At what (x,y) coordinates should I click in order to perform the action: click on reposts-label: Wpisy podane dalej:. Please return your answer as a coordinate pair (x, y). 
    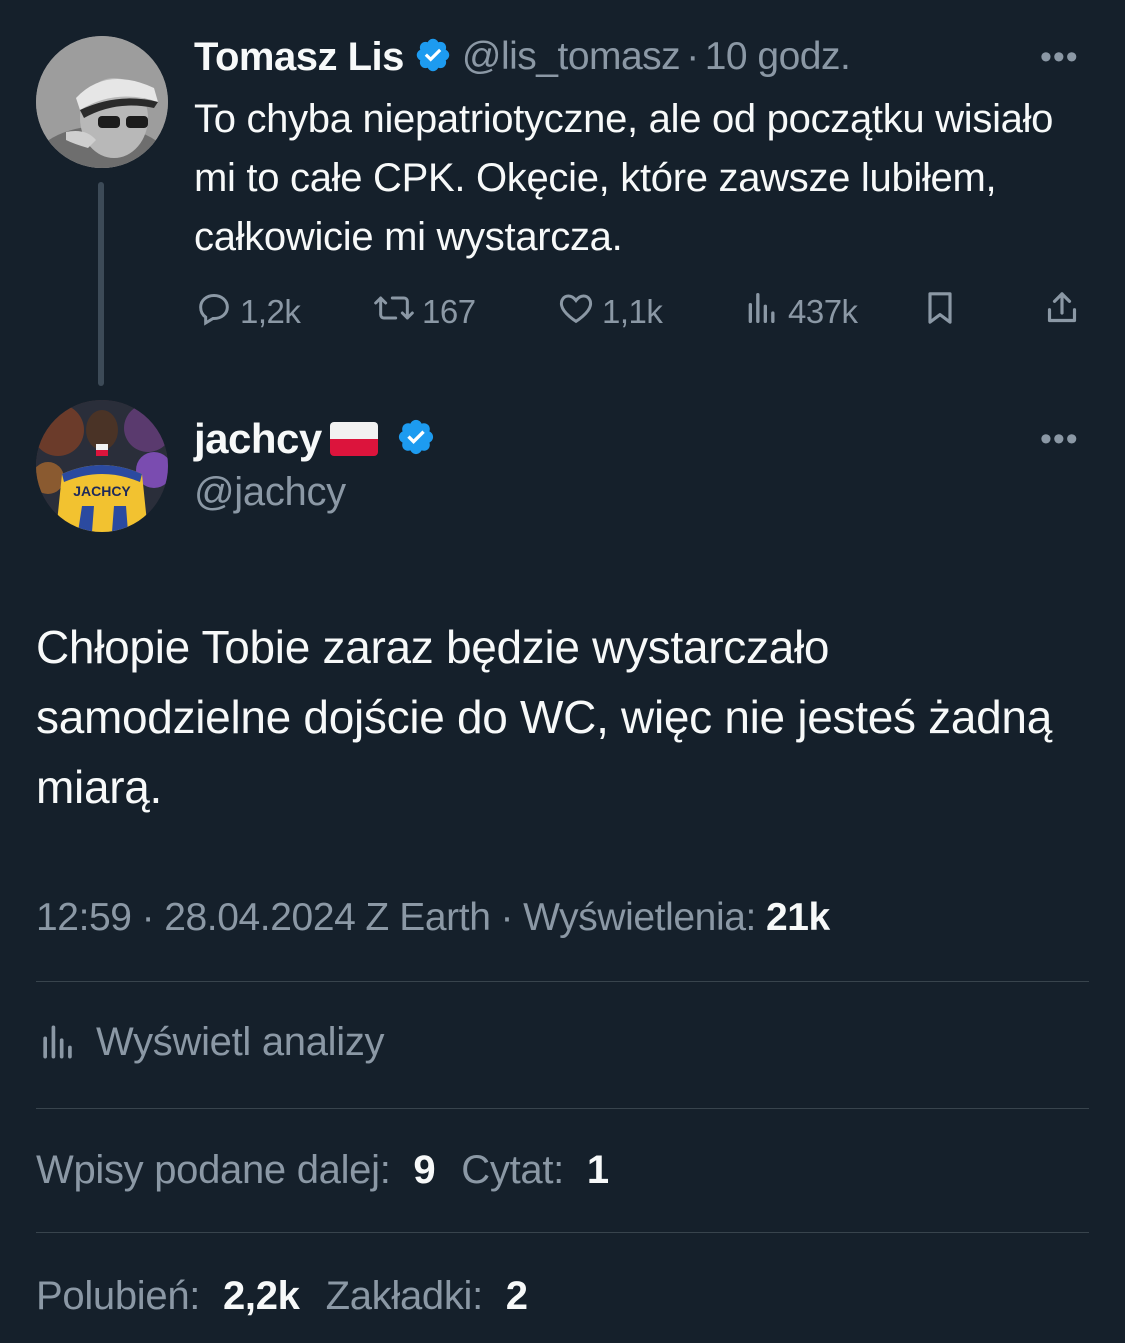
    Looking at the image, I should click on (213, 1169).